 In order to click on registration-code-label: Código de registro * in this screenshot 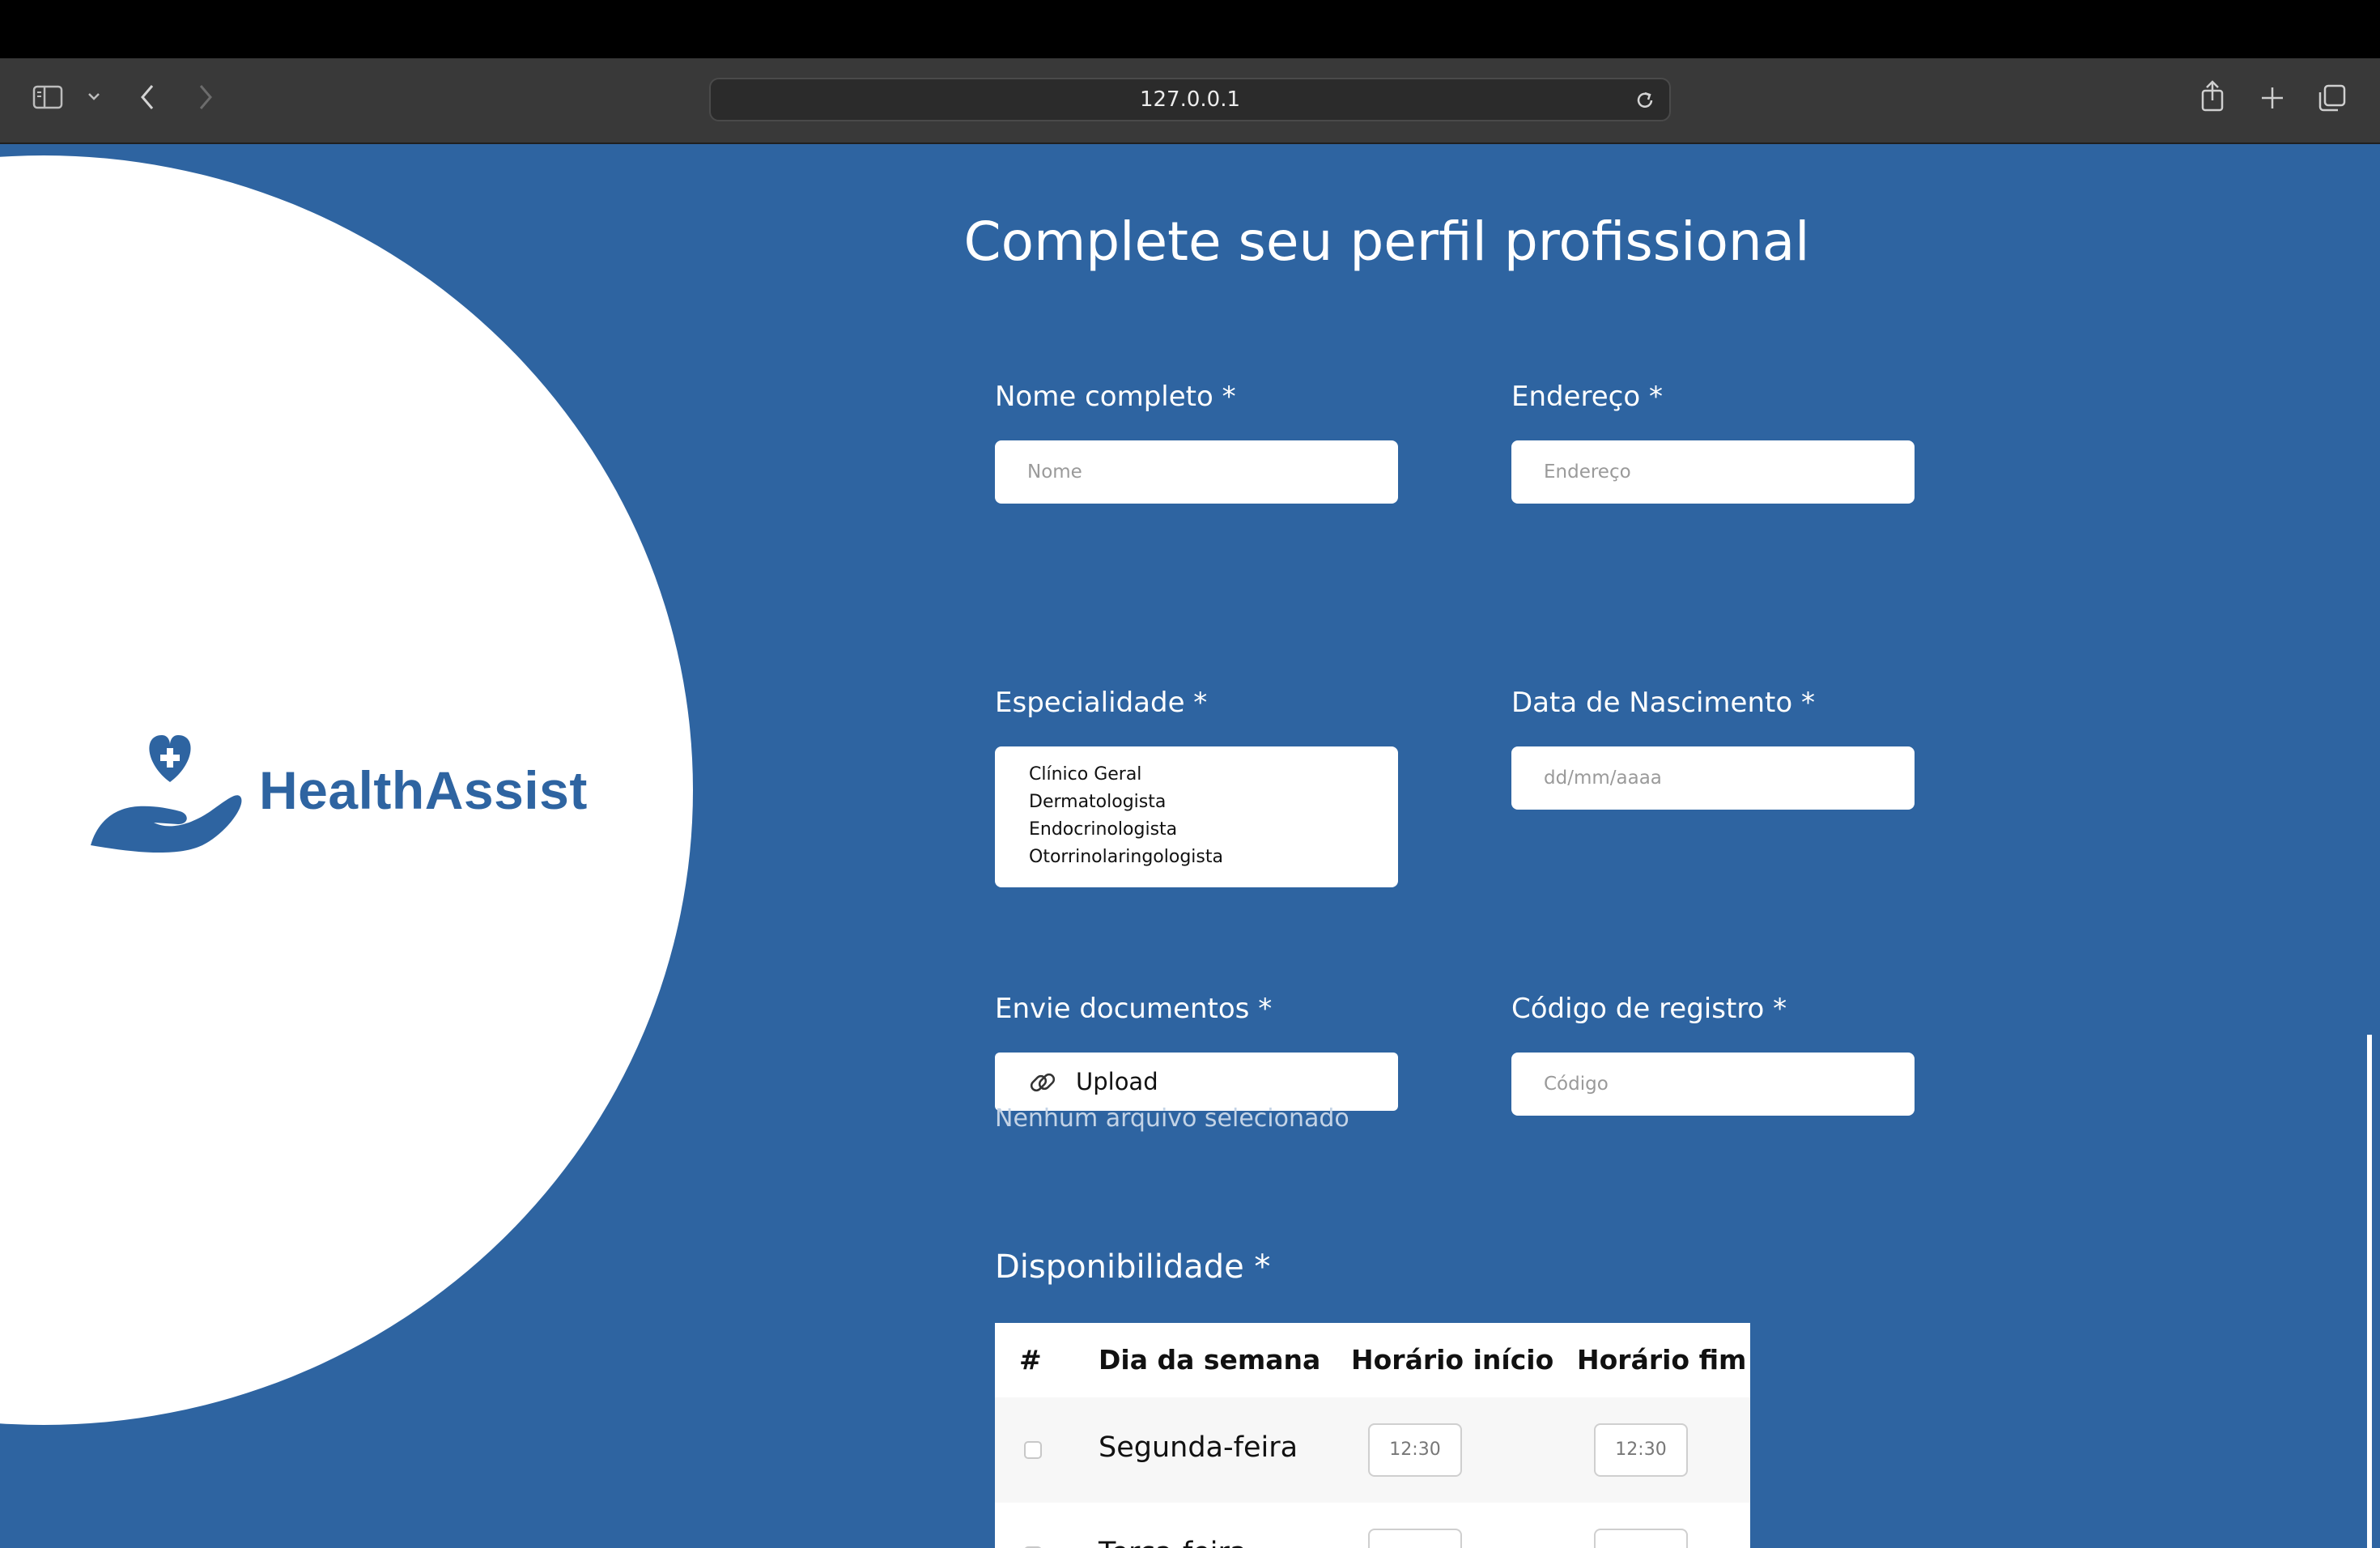, I will do `click(1649, 1009)`.